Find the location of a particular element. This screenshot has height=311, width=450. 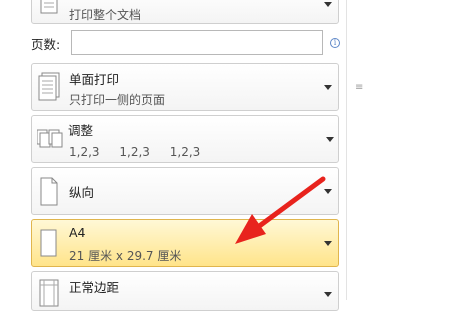

sides-dropdown: 单面打印 只打印一侧的页面 is located at coordinates (185, 87).